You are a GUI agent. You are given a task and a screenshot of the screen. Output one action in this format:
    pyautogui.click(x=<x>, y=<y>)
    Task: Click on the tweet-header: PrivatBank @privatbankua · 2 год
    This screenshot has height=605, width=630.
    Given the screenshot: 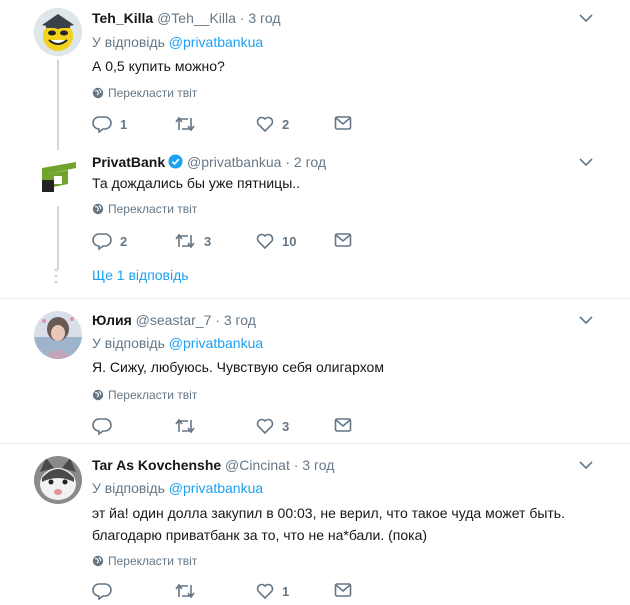 What is the action you would take?
    pyautogui.click(x=209, y=162)
    